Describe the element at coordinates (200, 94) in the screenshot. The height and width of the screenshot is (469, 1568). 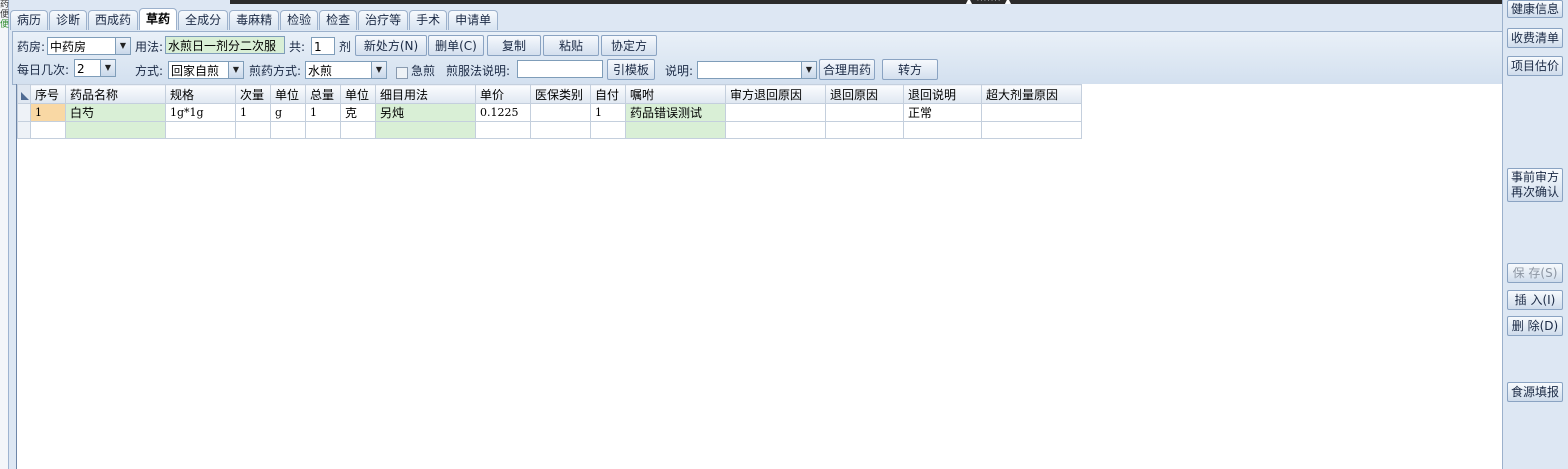
I see `column-header: 规格` at that location.